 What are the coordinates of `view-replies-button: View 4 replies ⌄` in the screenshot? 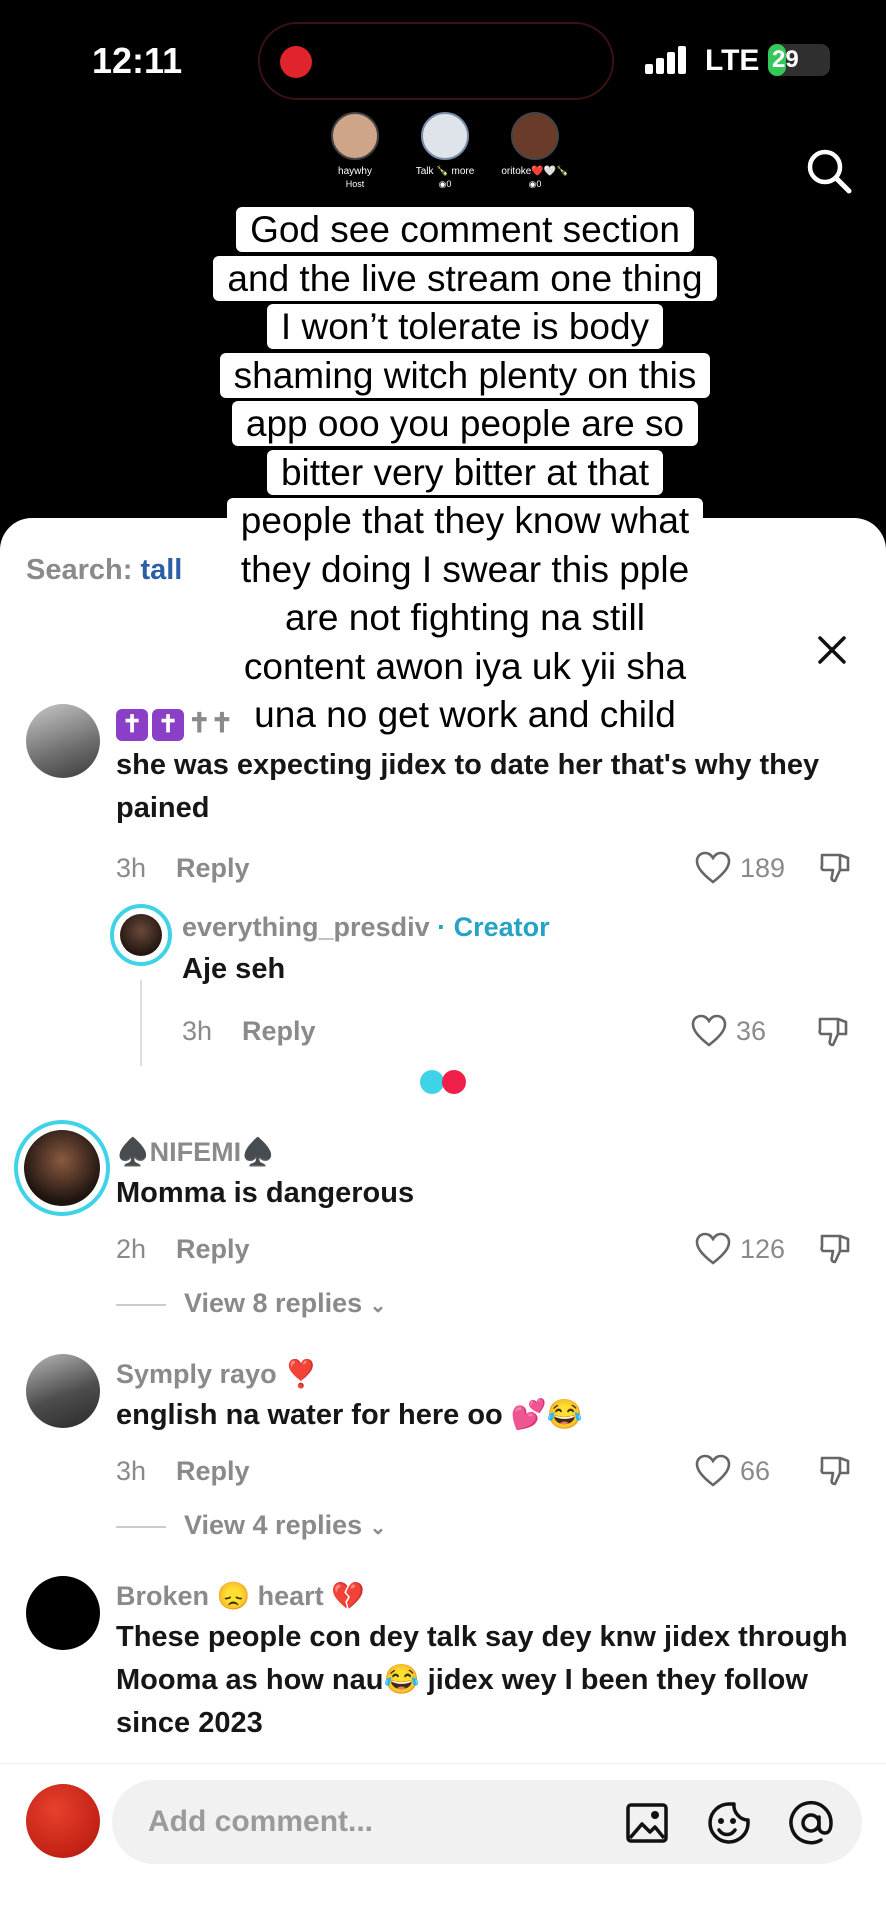 It's located at (251, 1525).